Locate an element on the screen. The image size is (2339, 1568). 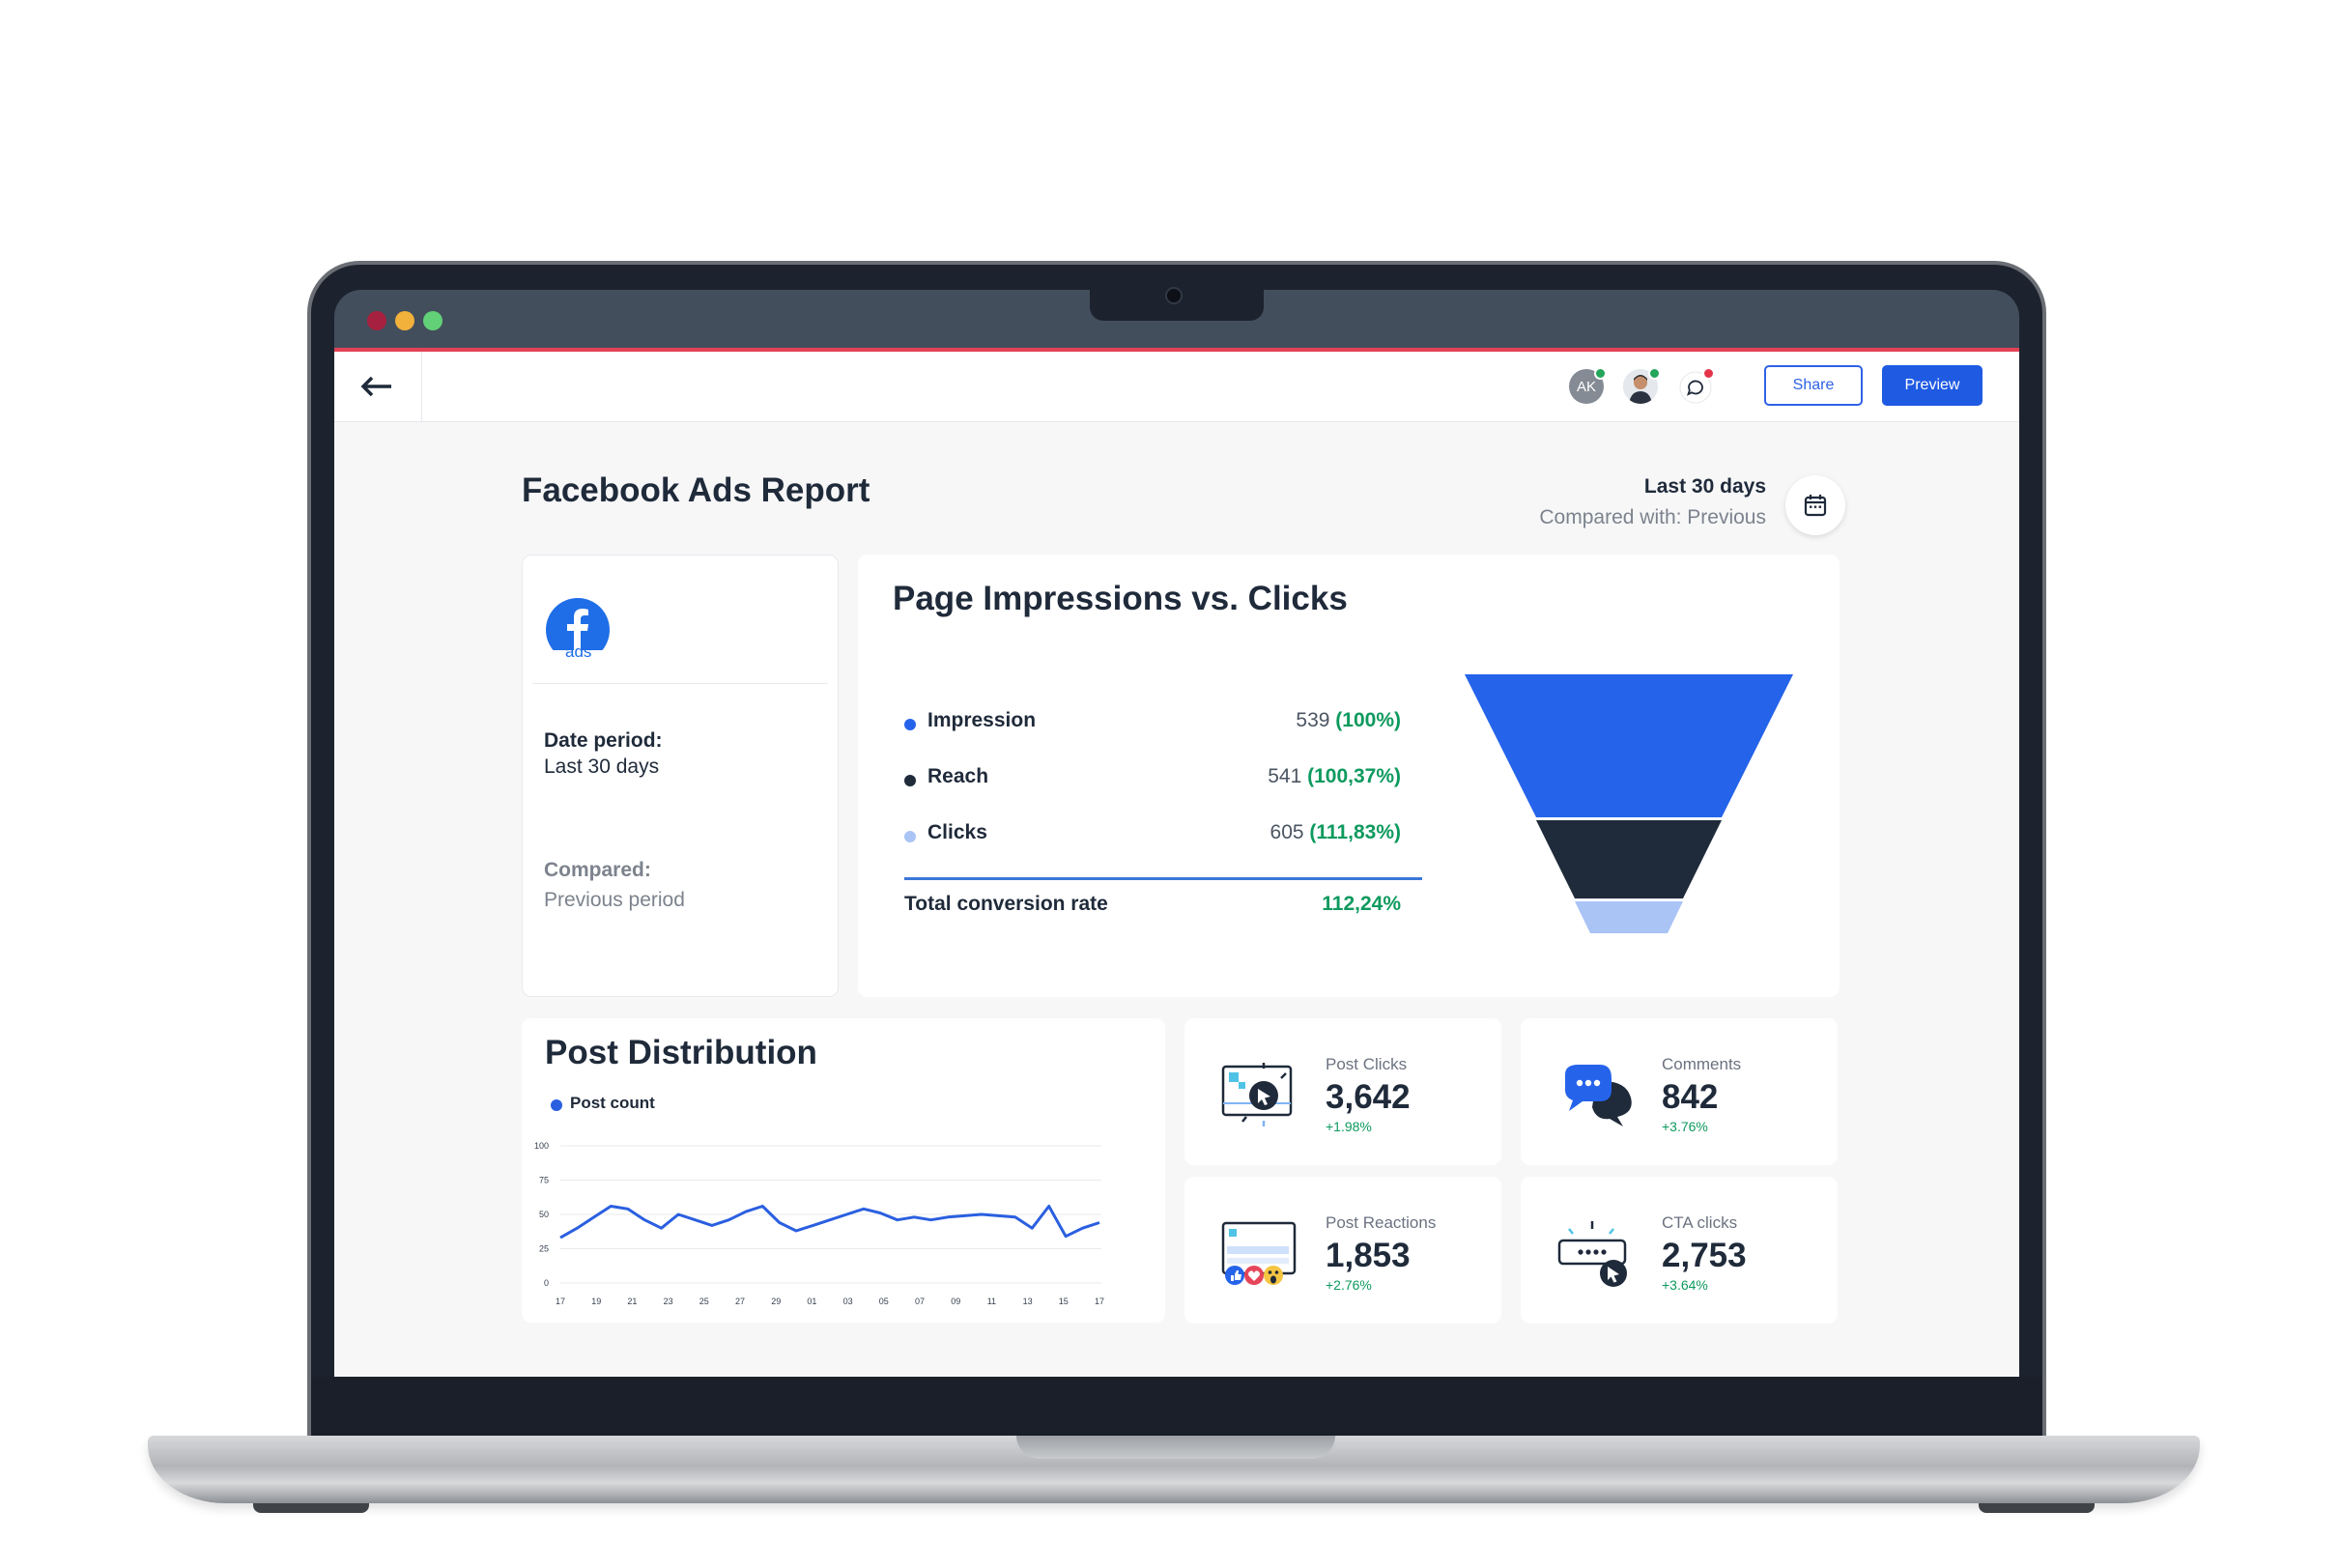
kpi-change: +3.76% is located at coordinates (1685, 1126).